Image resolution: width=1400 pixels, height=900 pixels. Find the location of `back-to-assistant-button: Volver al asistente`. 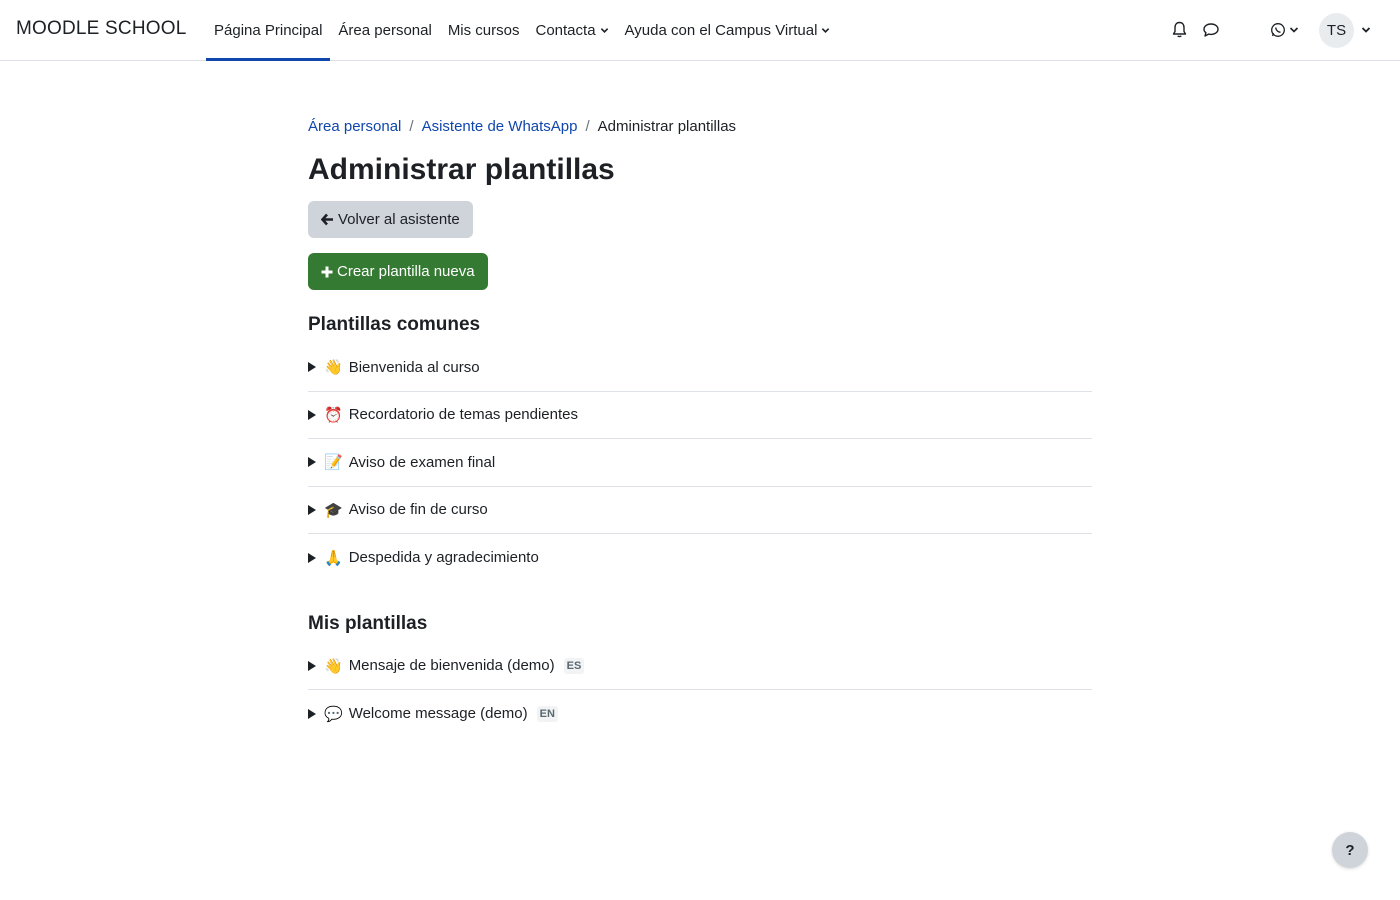

back-to-assistant-button: Volver al asistente is located at coordinates (390, 219).